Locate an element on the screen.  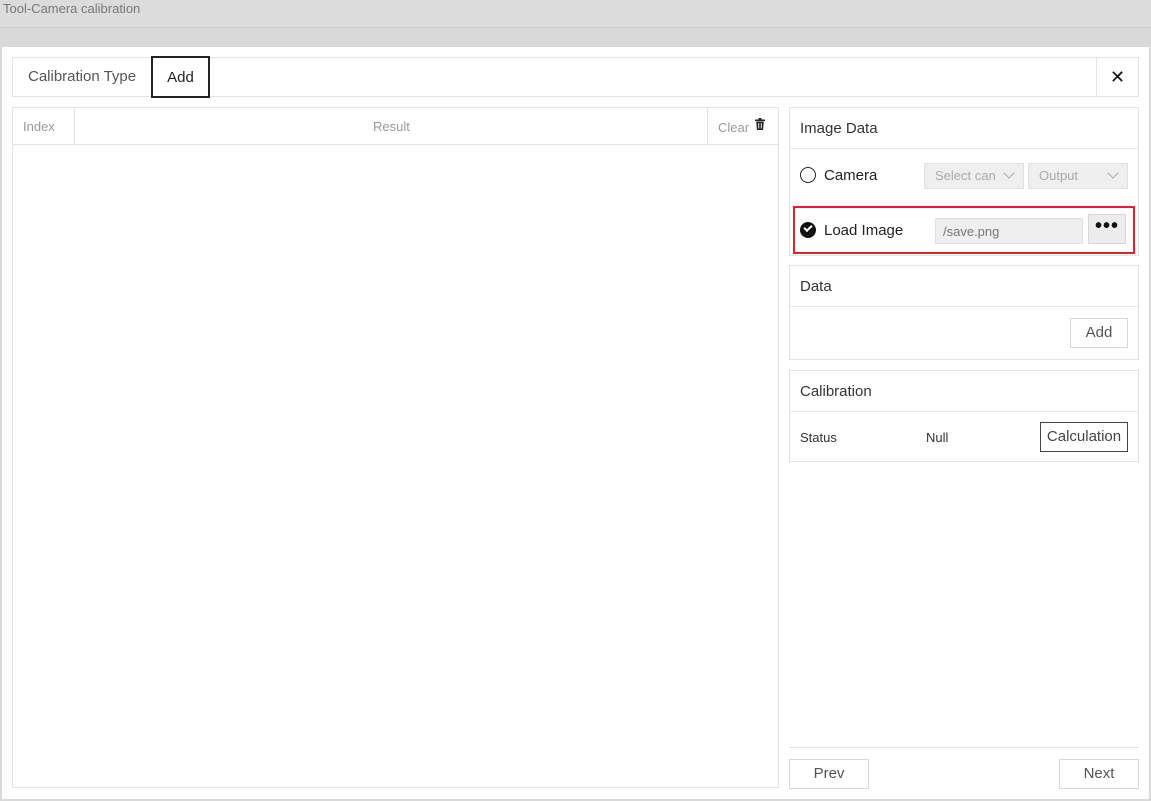
calculation-button: Calculation is located at coordinates (1084, 437).